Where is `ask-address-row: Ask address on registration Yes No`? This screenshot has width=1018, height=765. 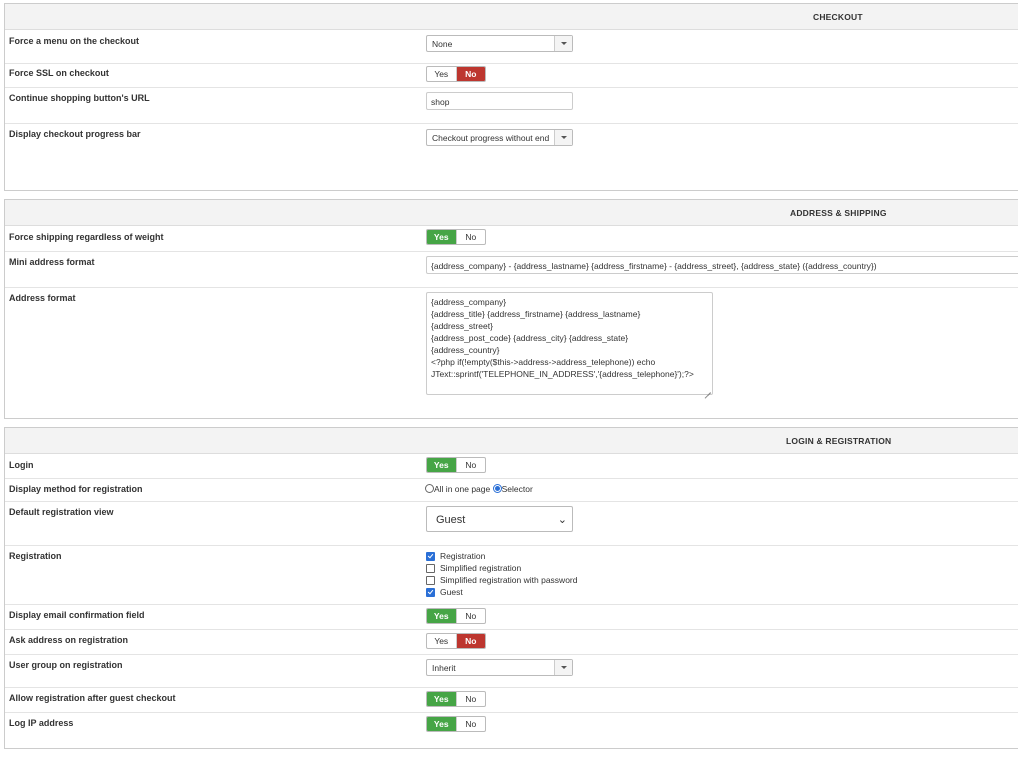
ask-address-row: Ask address on registration Yes No is located at coordinates (511, 642).